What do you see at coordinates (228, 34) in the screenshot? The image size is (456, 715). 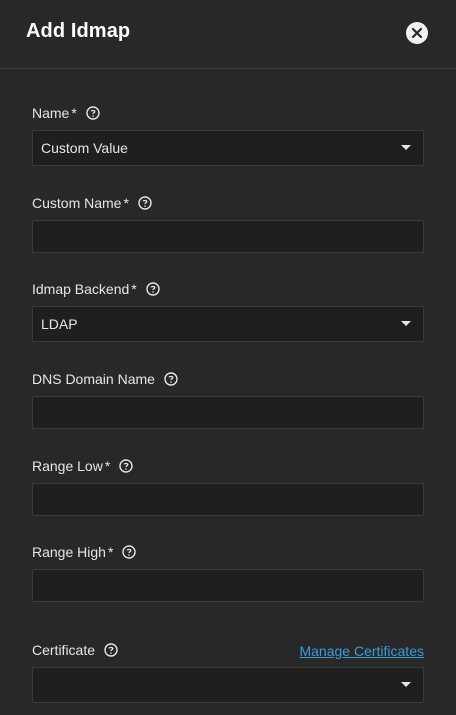 I see `dialog-header: Add Idmap` at bounding box center [228, 34].